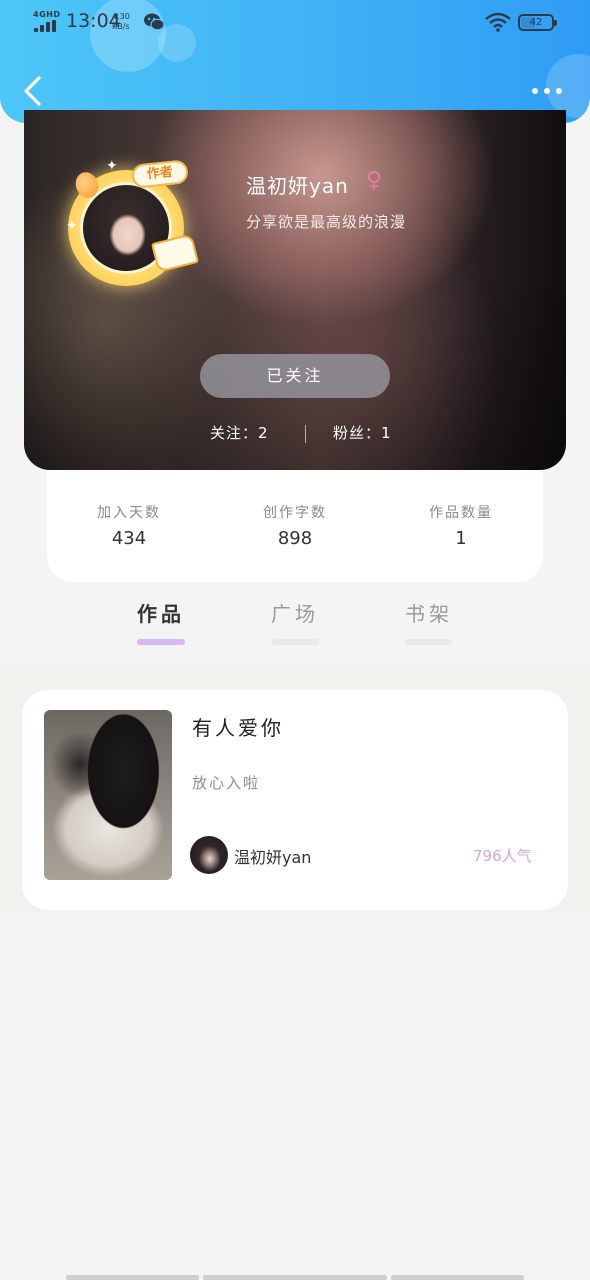  Describe the element at coordinates (33, 91) in the screenshot. I see `back-icon` at that location.